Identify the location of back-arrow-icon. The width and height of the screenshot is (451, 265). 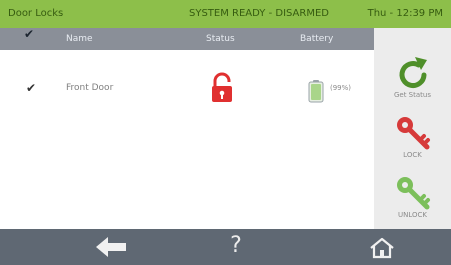
(111, 247).